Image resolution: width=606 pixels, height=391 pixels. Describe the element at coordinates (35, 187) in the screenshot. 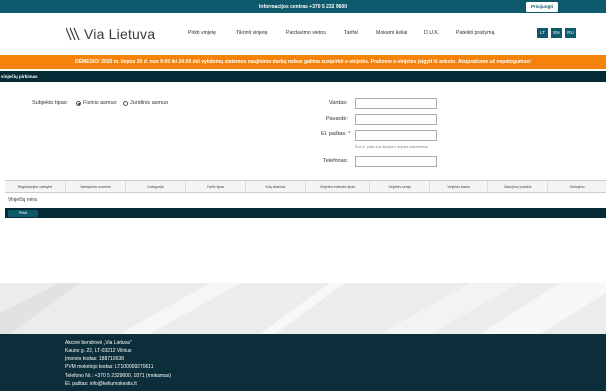

I see `column-header: Registracijos valstybė` at that location.